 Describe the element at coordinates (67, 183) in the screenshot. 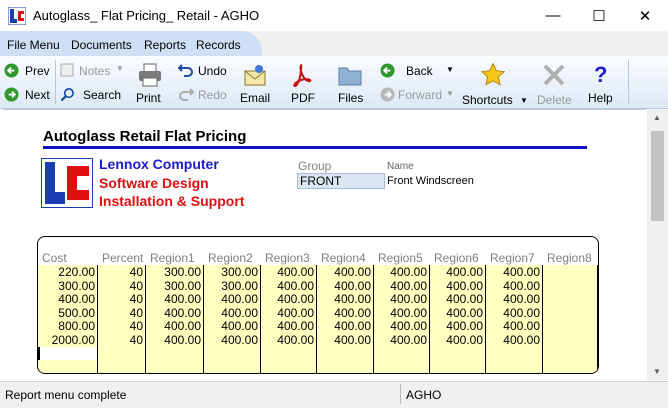

I see `company-logo-icon` at that location.